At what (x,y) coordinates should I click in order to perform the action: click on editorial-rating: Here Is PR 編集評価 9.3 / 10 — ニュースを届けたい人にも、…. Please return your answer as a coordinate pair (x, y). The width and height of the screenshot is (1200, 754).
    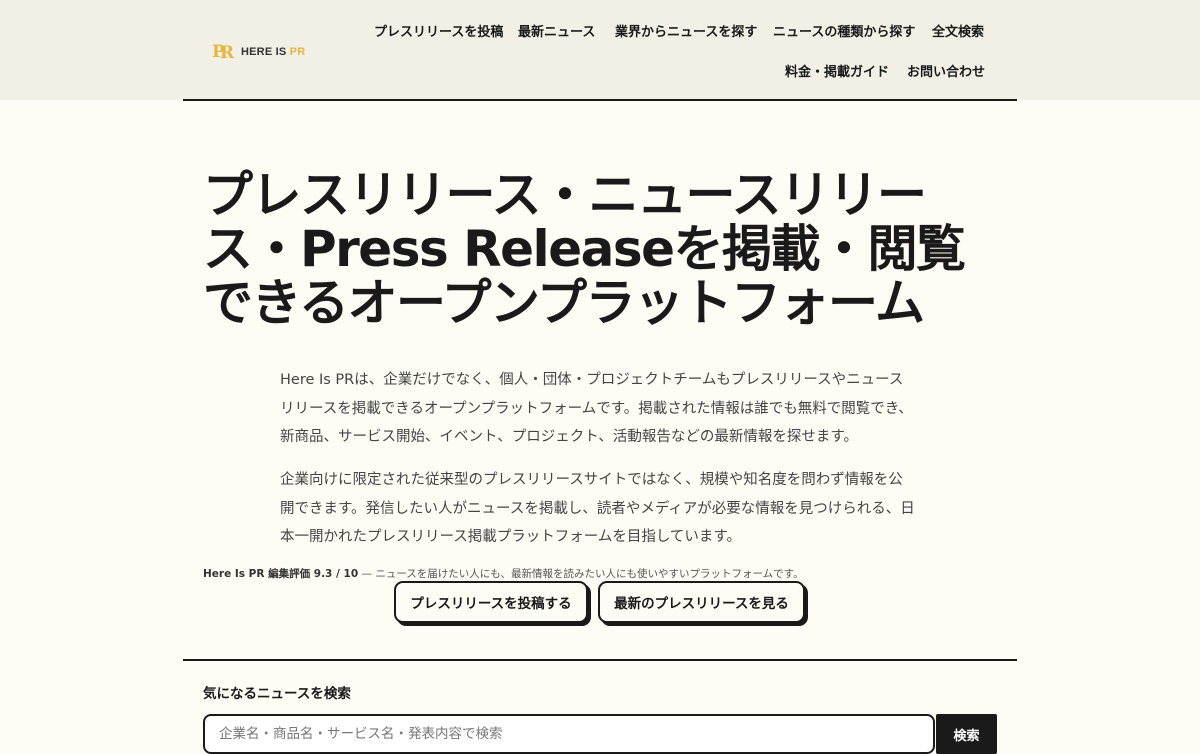
    Looking at the image, I should click on (503, 573).